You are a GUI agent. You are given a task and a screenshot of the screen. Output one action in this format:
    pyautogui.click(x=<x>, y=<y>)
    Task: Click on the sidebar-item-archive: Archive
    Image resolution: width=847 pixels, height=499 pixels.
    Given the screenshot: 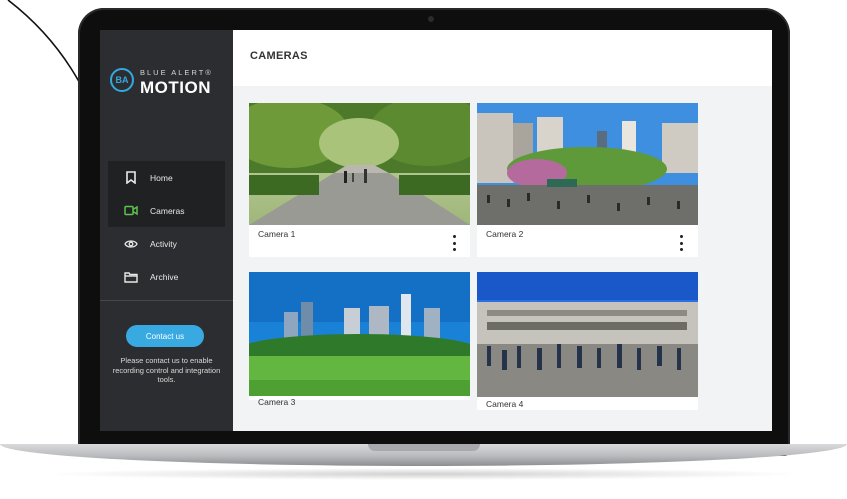 What is the action you would take?
    pyautogui.click(x=166, y=276)
    